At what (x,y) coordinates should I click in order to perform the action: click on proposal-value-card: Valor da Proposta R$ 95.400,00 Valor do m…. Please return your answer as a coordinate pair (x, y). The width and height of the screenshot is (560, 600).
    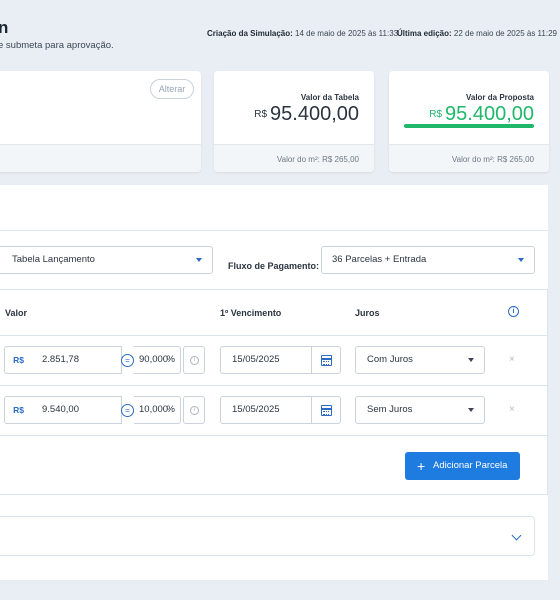
    Looking at the image, I should click on (469, 121).